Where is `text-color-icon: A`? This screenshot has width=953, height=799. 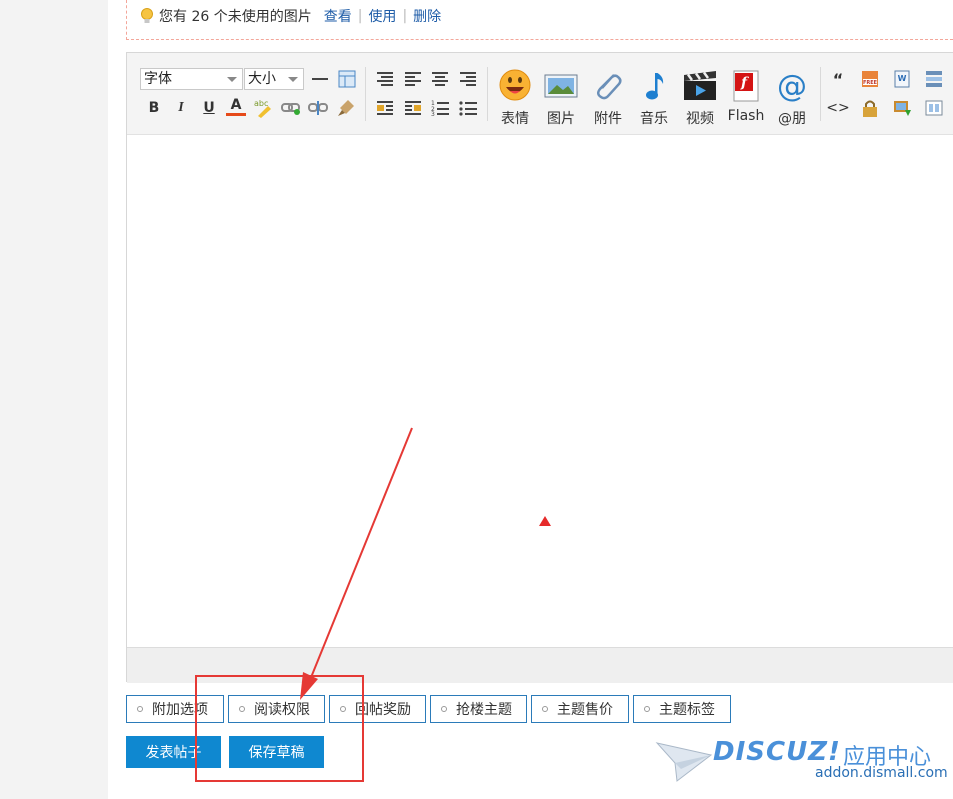 text-color-icon: A is located at coordinates (236, 106).